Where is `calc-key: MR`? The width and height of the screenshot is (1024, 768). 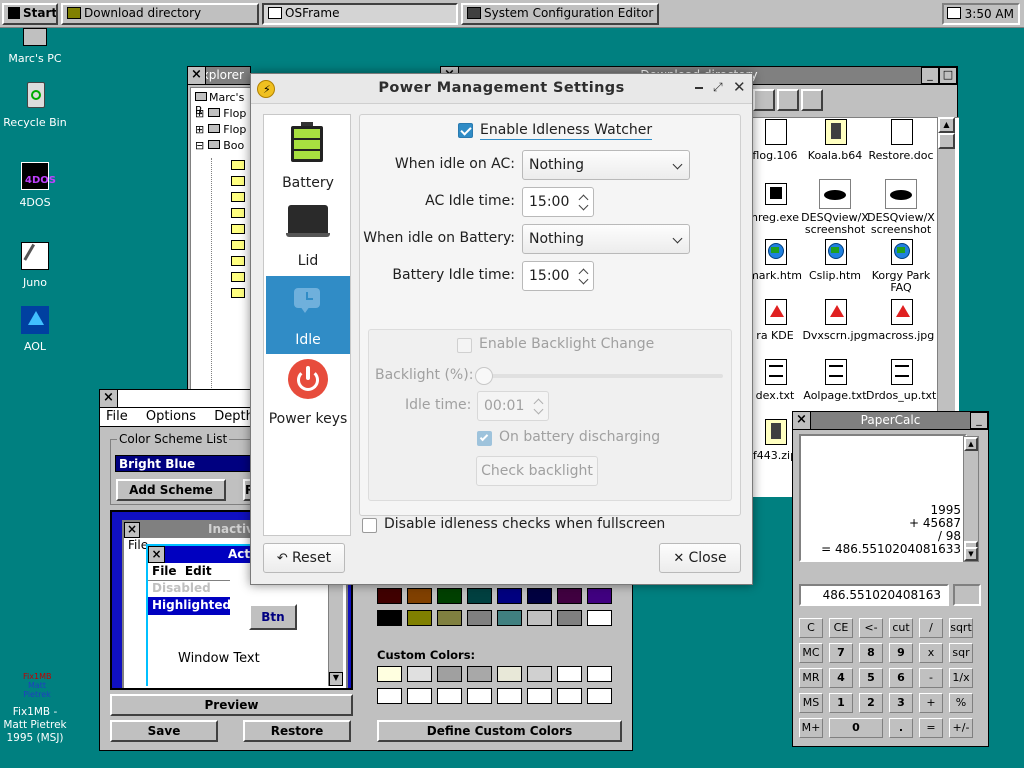
calc-key: MR is located at coordinates (811, 678).